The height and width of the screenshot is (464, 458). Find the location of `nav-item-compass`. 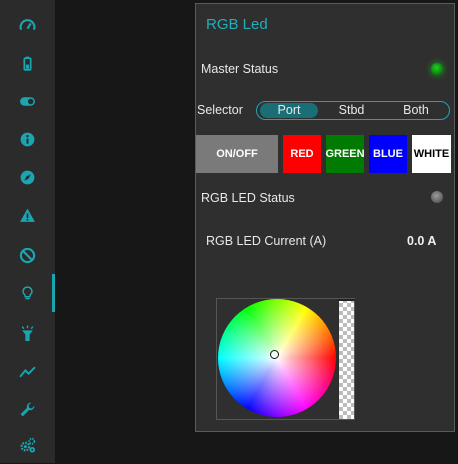

nav-item-compass is located at coordinates (27, 177).